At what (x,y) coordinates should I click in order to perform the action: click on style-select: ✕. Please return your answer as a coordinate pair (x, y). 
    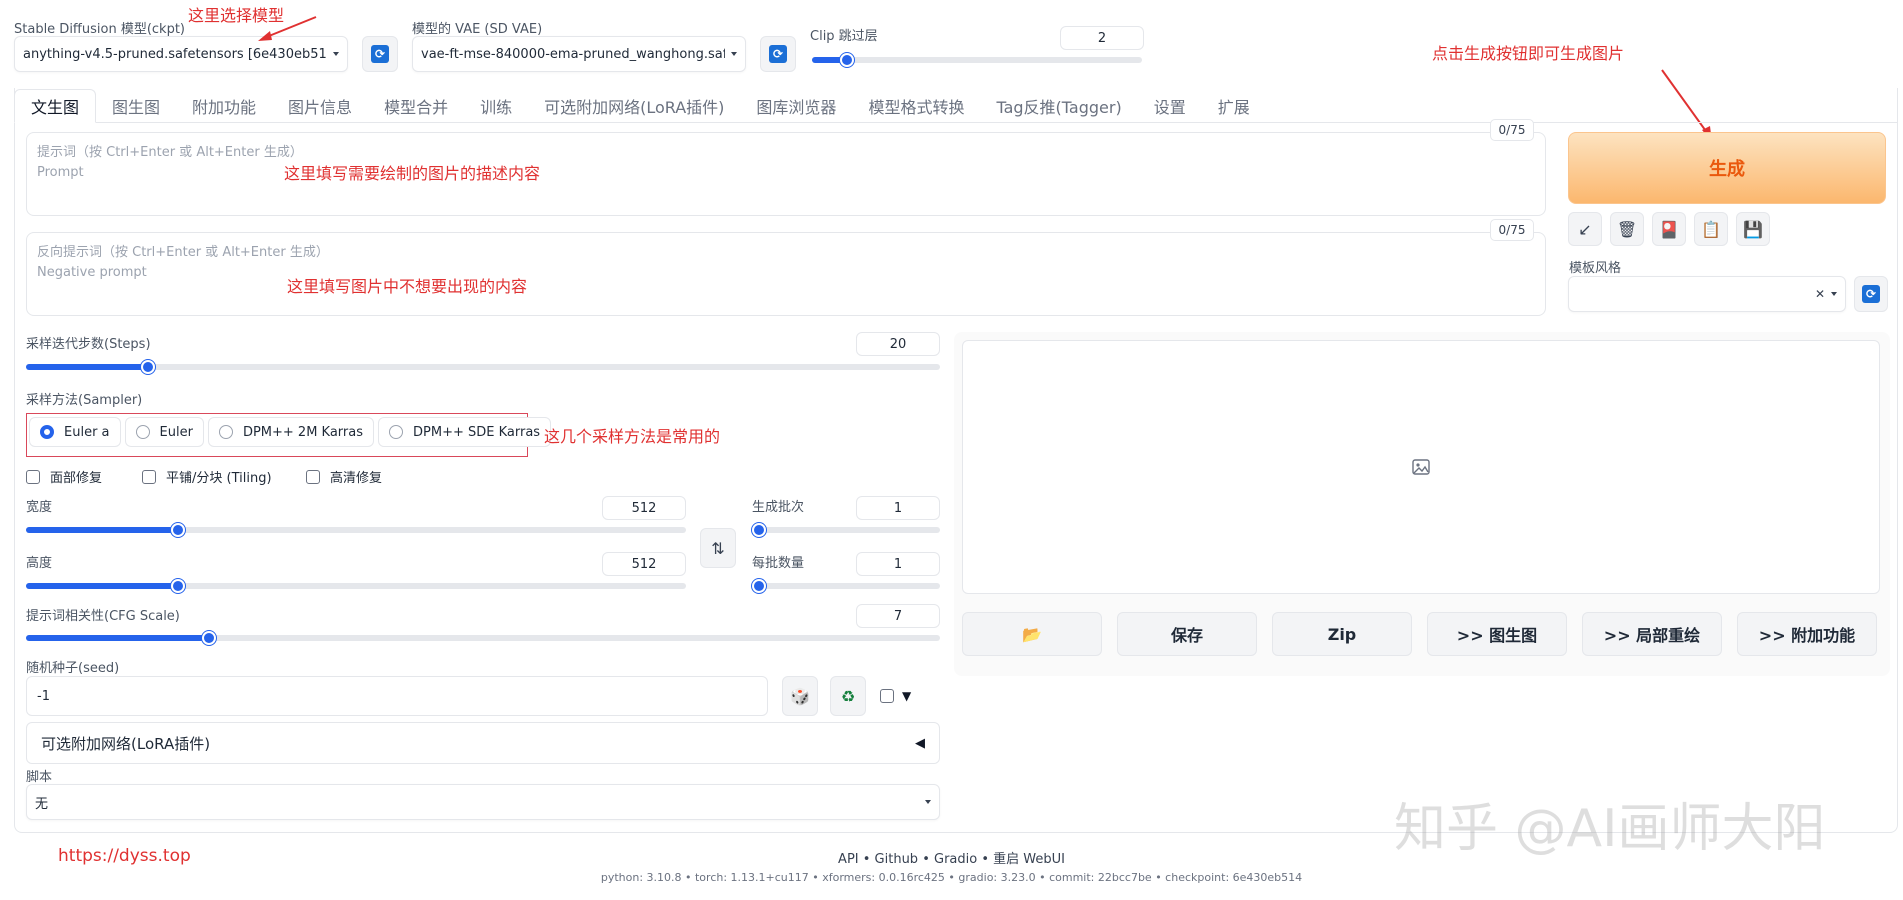
    Looking at the image, I should click on (1707, 294).